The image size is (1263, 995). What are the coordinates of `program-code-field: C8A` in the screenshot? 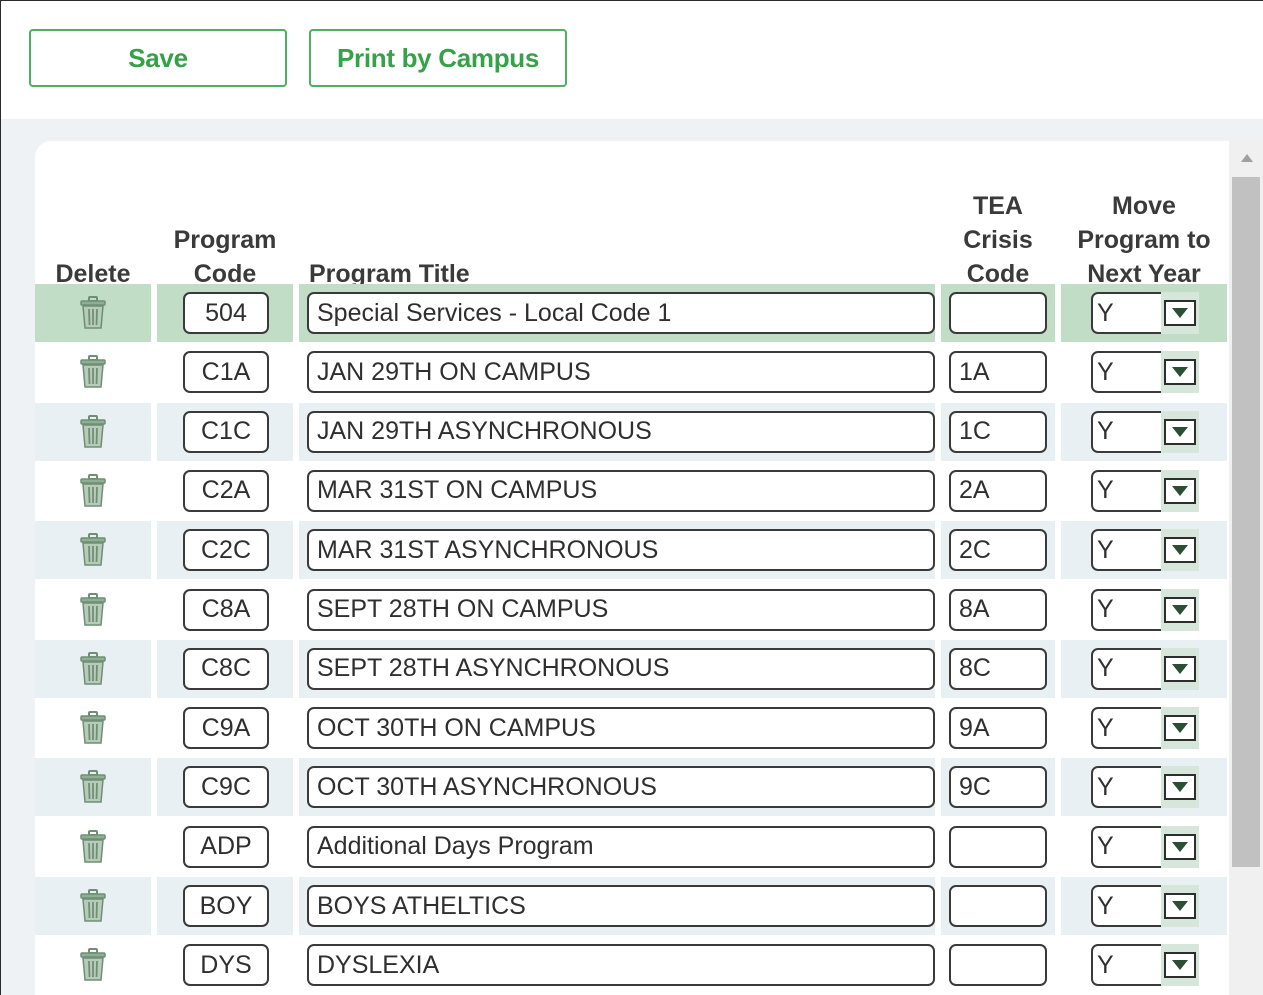 It's located at (226, 609).